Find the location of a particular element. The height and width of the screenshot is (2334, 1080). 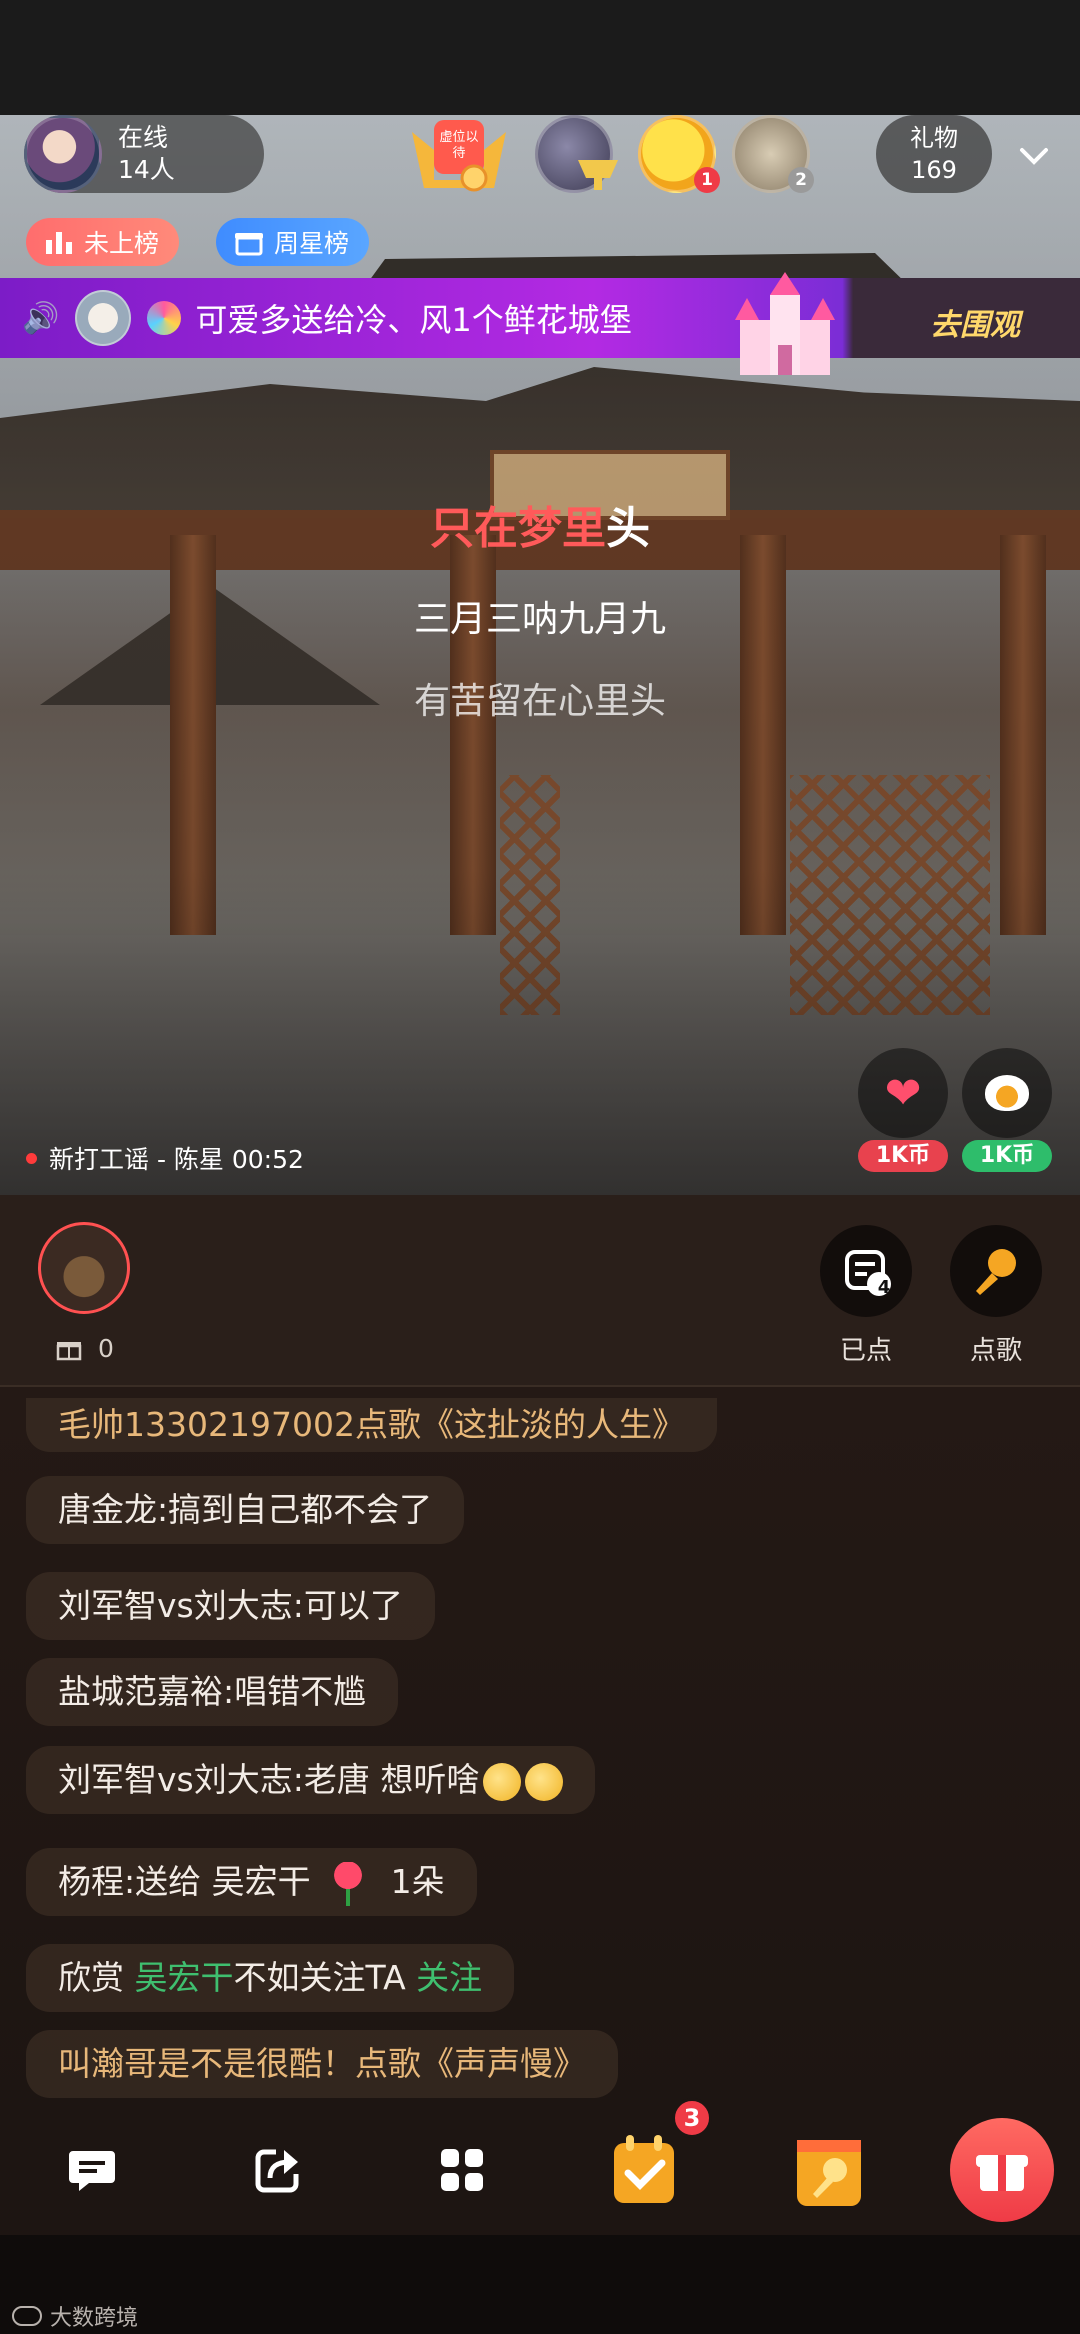

chat-message: 刘军智vs刘大志:可以了 is located at coordinates (230, 1606).